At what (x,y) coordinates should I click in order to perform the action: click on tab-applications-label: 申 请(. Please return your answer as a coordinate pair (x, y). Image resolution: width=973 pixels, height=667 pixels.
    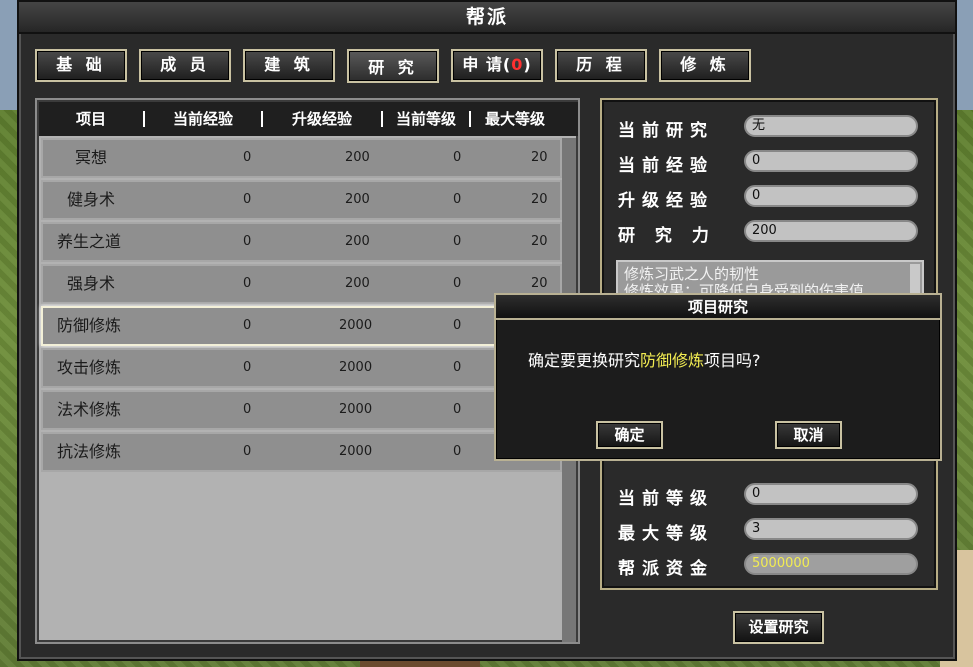
    Looking at the image, I should click on (487, 64).